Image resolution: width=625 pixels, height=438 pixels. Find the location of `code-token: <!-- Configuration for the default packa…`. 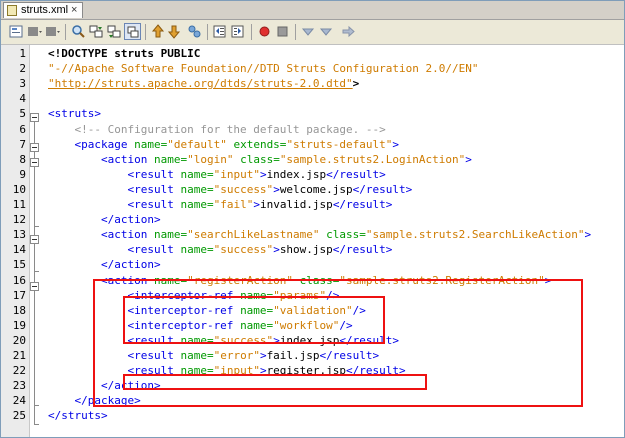

code-token: <!-- Configuration for the default packa… is located at coordinates (217, 129).